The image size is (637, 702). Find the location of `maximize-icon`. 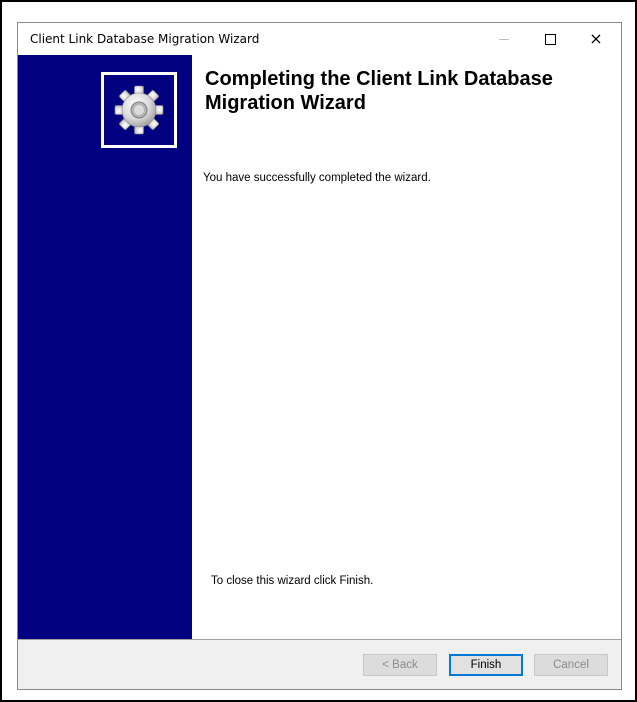

maximize-icon is located at coordinates (550, 39).